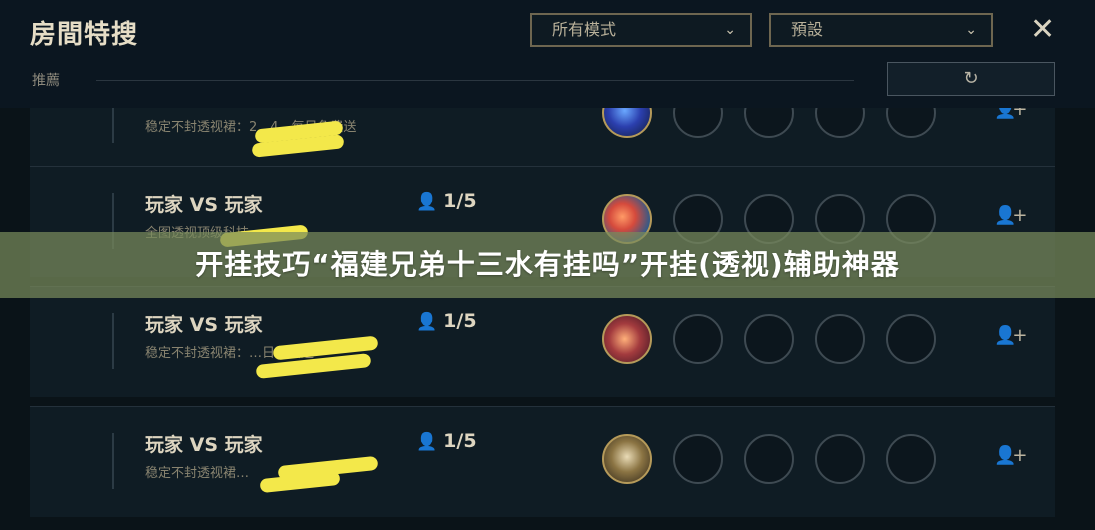 Image resolution: width=1095 pixels, height=530 pixels. What do you see at coordinates (542, 139) in the screenshot?
I see `room-row: 稳定不封透视裙：2…4，每日免费送 👤+` at bounding box center [542, 139].